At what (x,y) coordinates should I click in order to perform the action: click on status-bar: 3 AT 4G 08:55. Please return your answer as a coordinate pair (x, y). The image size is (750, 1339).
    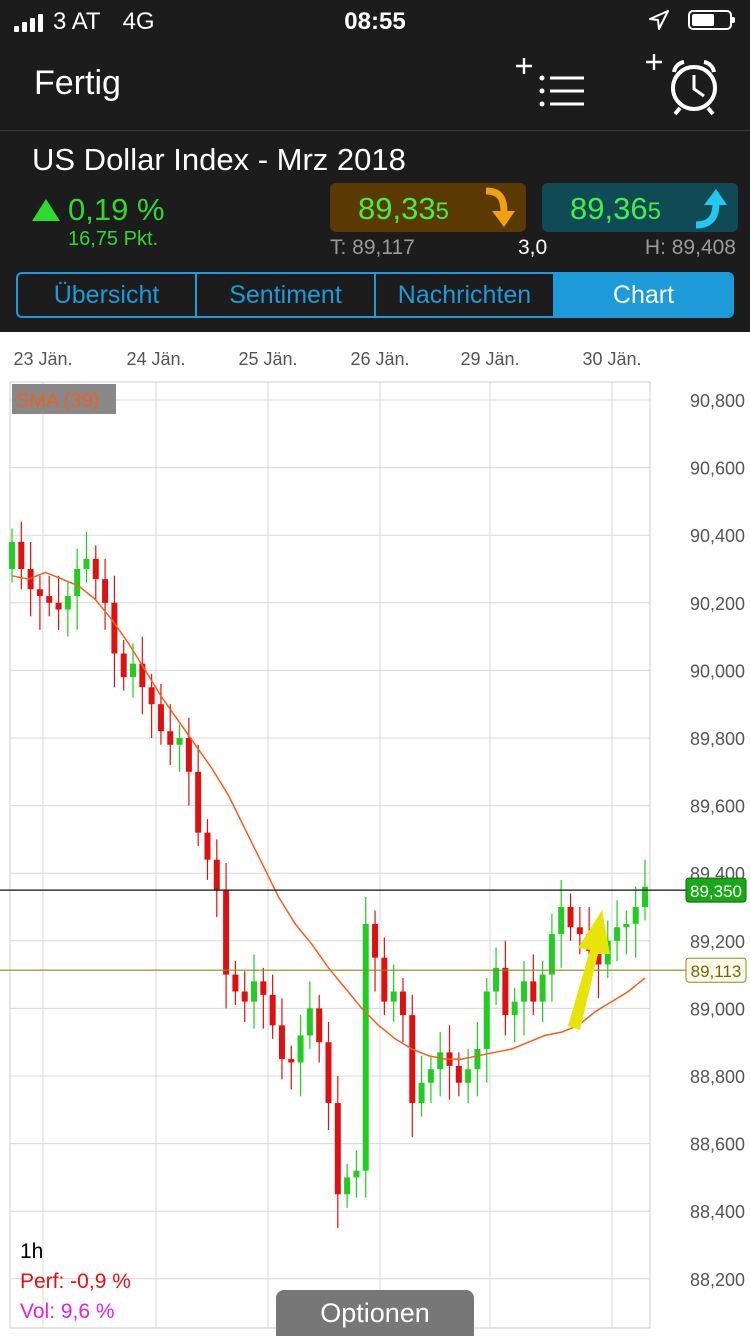
    Looking at the image, I should click on (375, 20).